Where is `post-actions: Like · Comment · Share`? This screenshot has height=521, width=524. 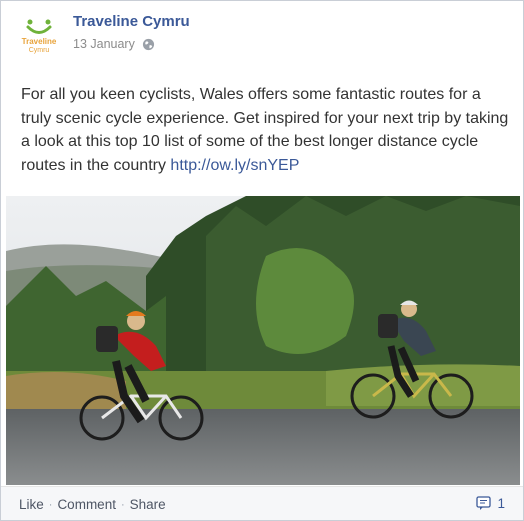
post-actions: Like · Comment · Share is located at coordinates (92, 504).